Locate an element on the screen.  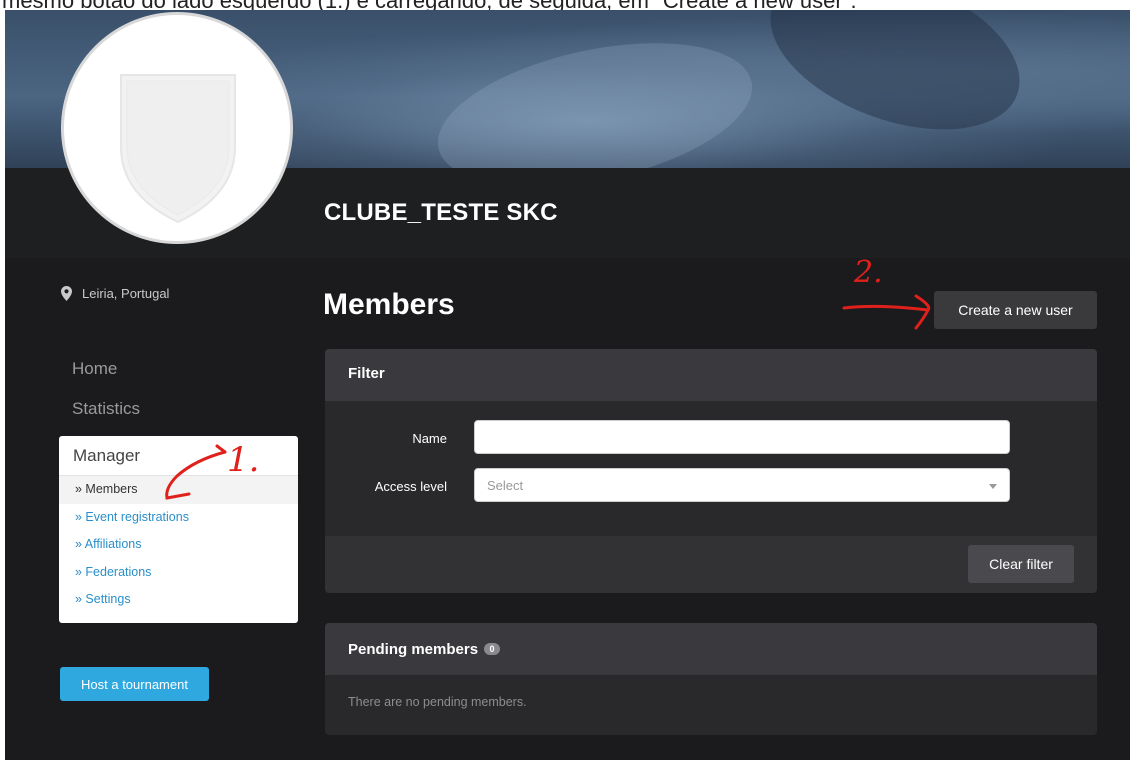
shield-icon is located at coordinates (178, 149).